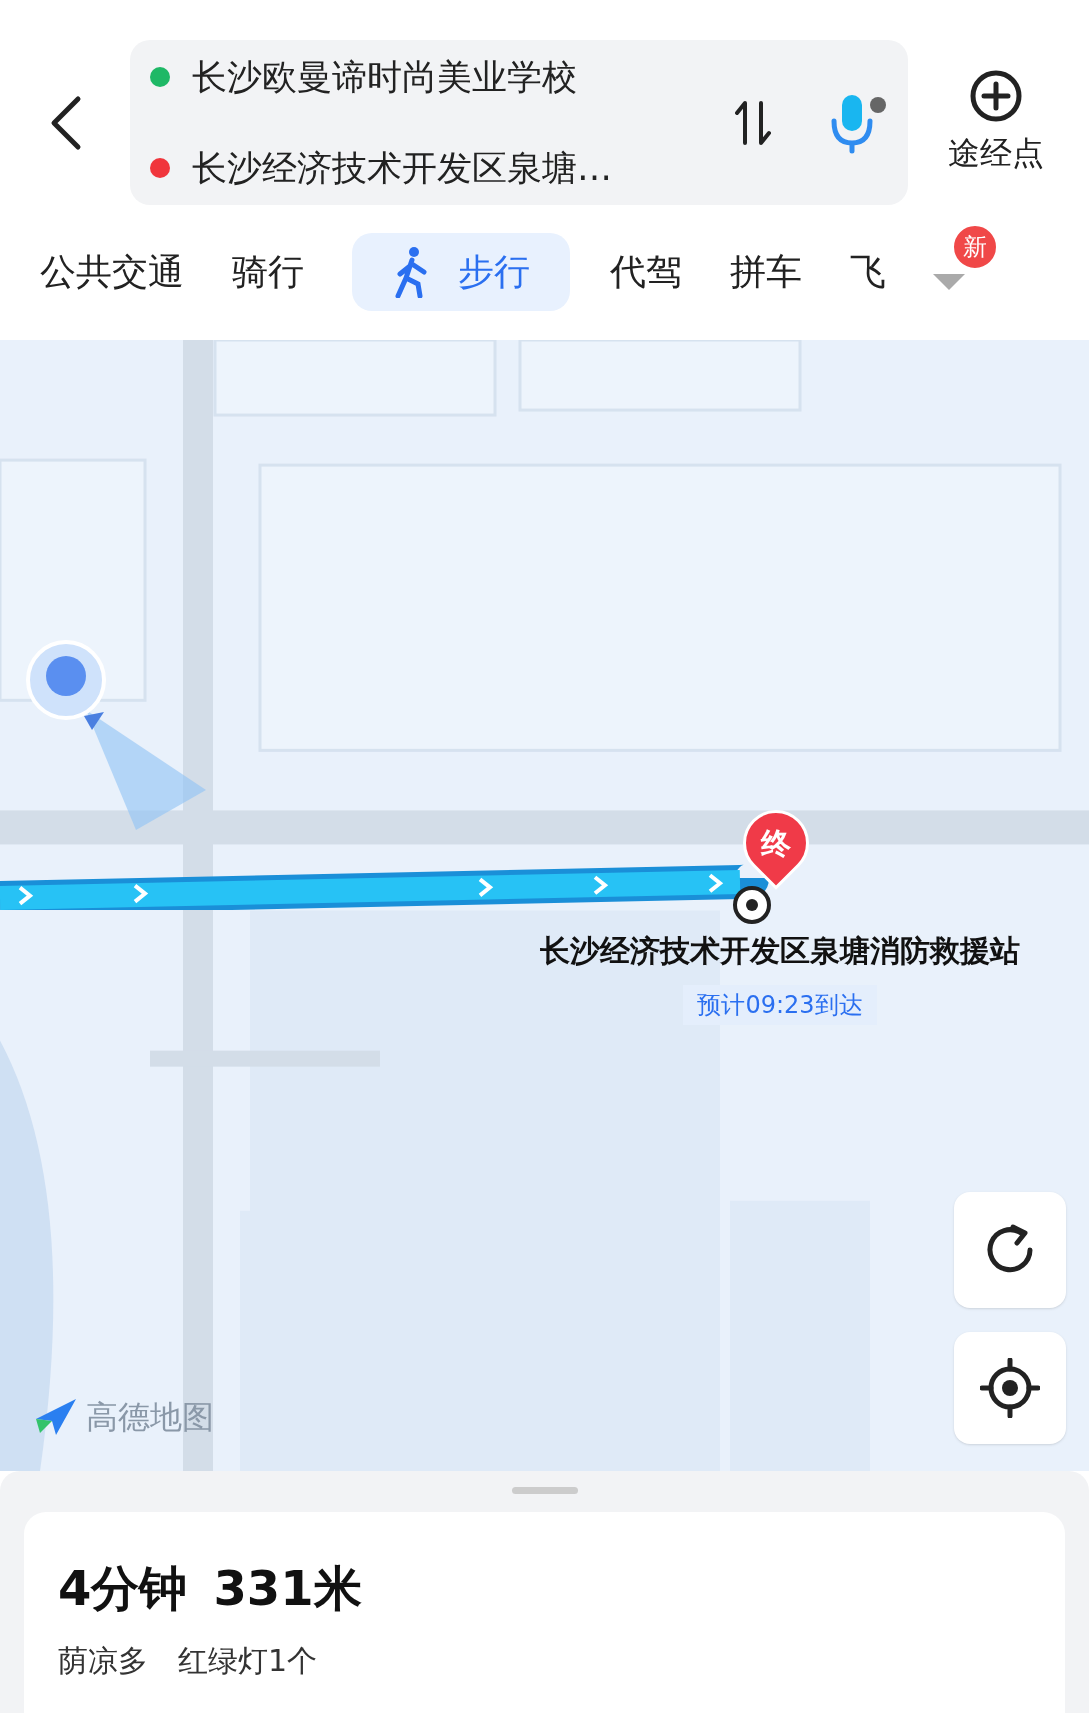 The width and height of the screenshot is (1089, 1713). I want to click on locate-icon, so click(1010, 1388).